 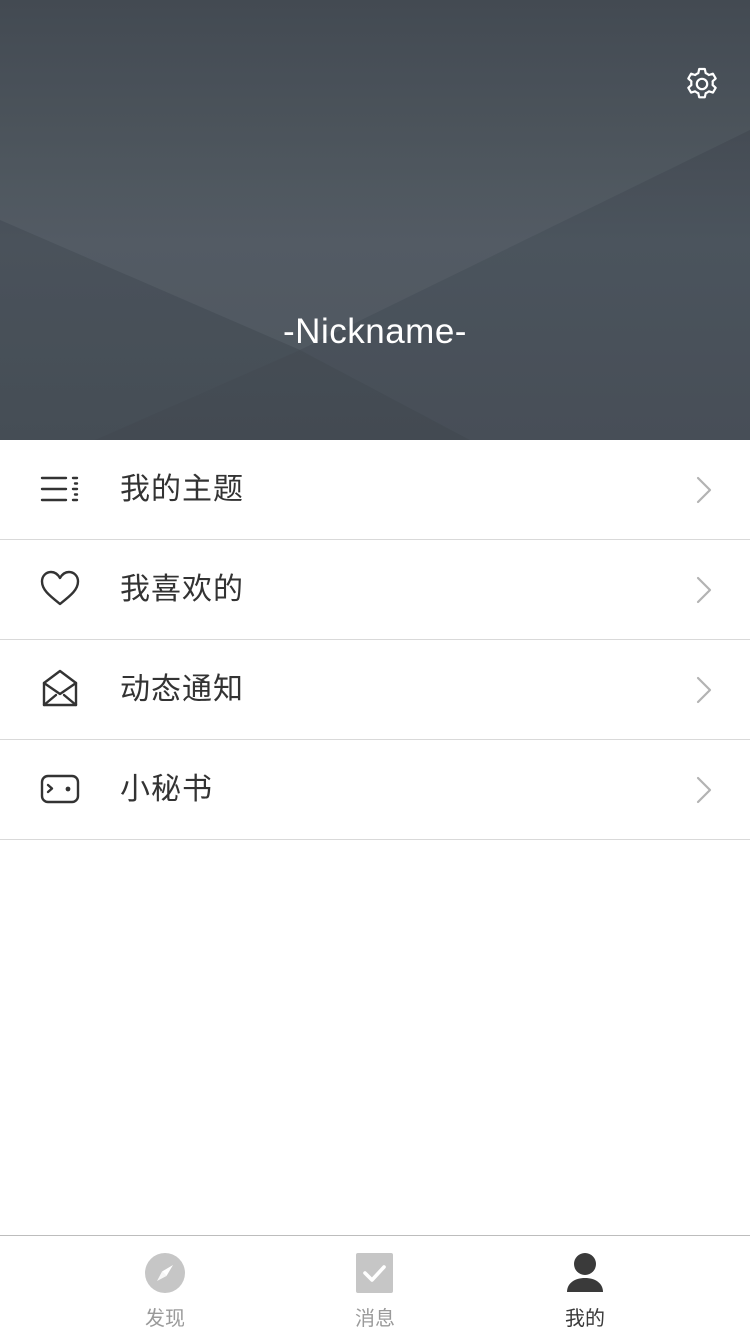 I want to click on checkbox-icon, so click(x=375, y=1273).